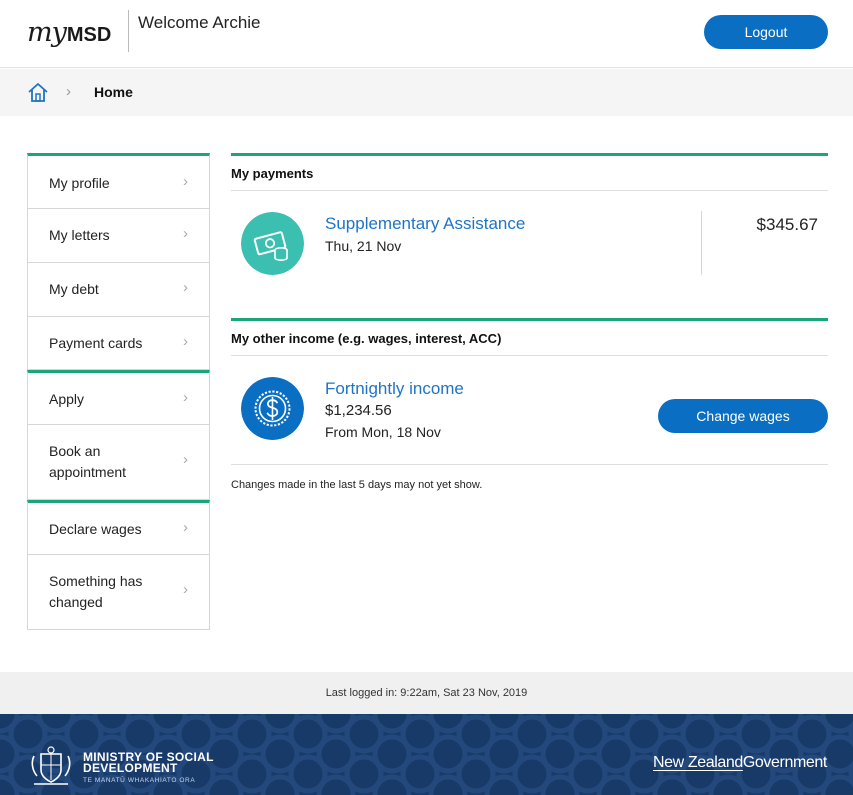 The height and width of the screenshot is (795, 853). Describe the element at coordinates (88, 461) in the screenshot. I see `sidebar-item-label: Book an appointment` at that location.